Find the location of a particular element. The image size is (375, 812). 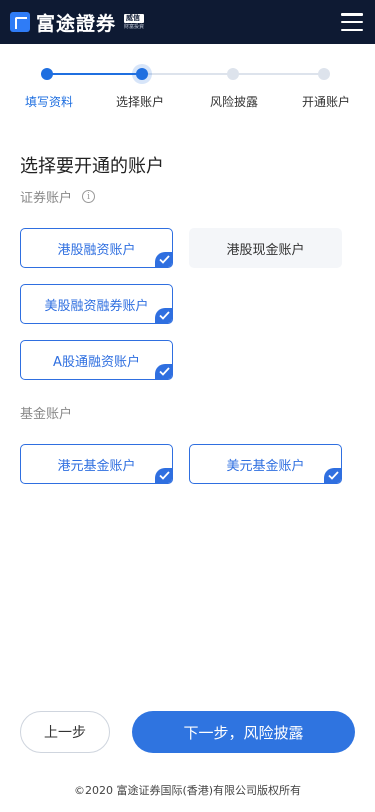

info-icon: i is located at coordinates (89, 196).